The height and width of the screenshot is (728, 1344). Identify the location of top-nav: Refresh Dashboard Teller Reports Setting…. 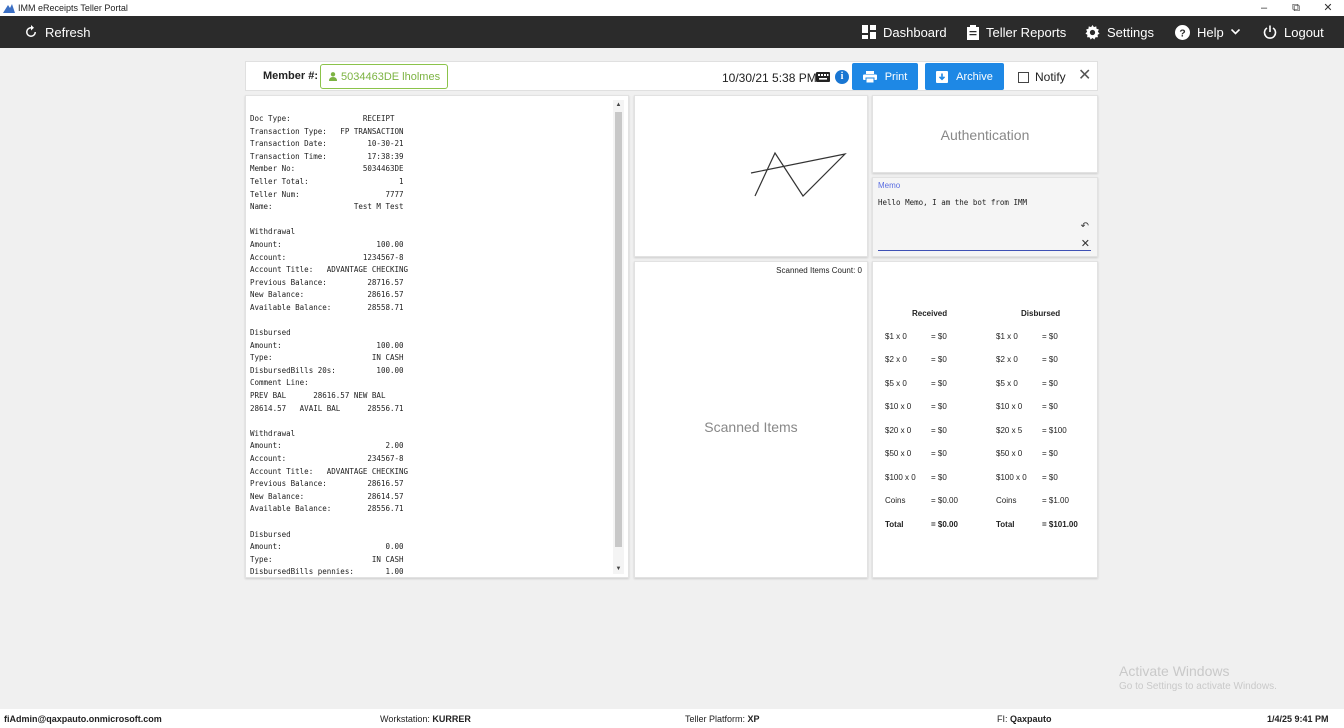
(672, 32).